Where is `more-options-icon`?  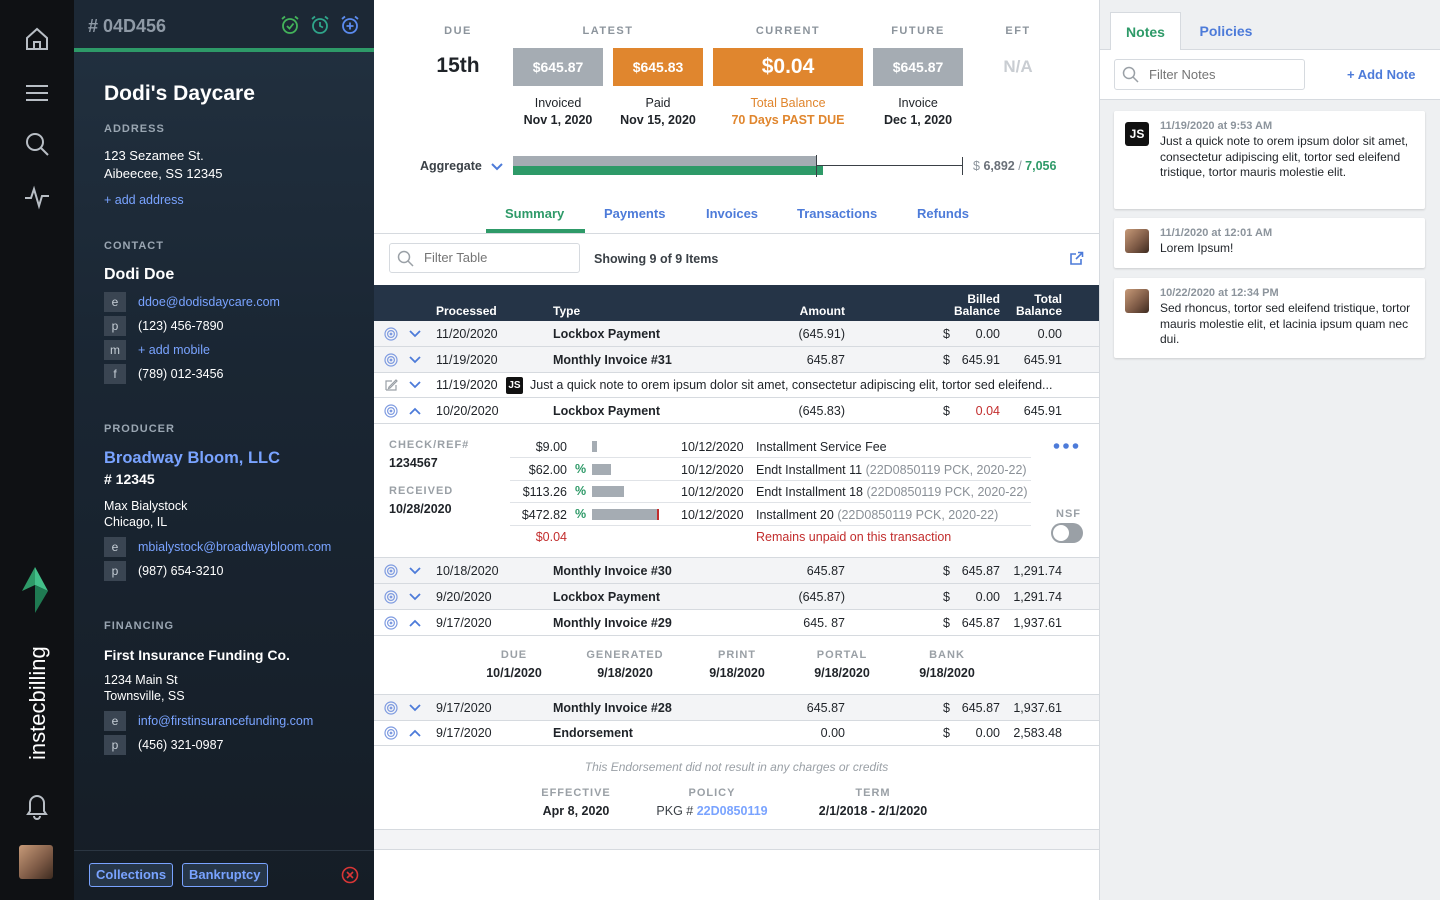
more-options-icon is located at coordinates (1066, 446).